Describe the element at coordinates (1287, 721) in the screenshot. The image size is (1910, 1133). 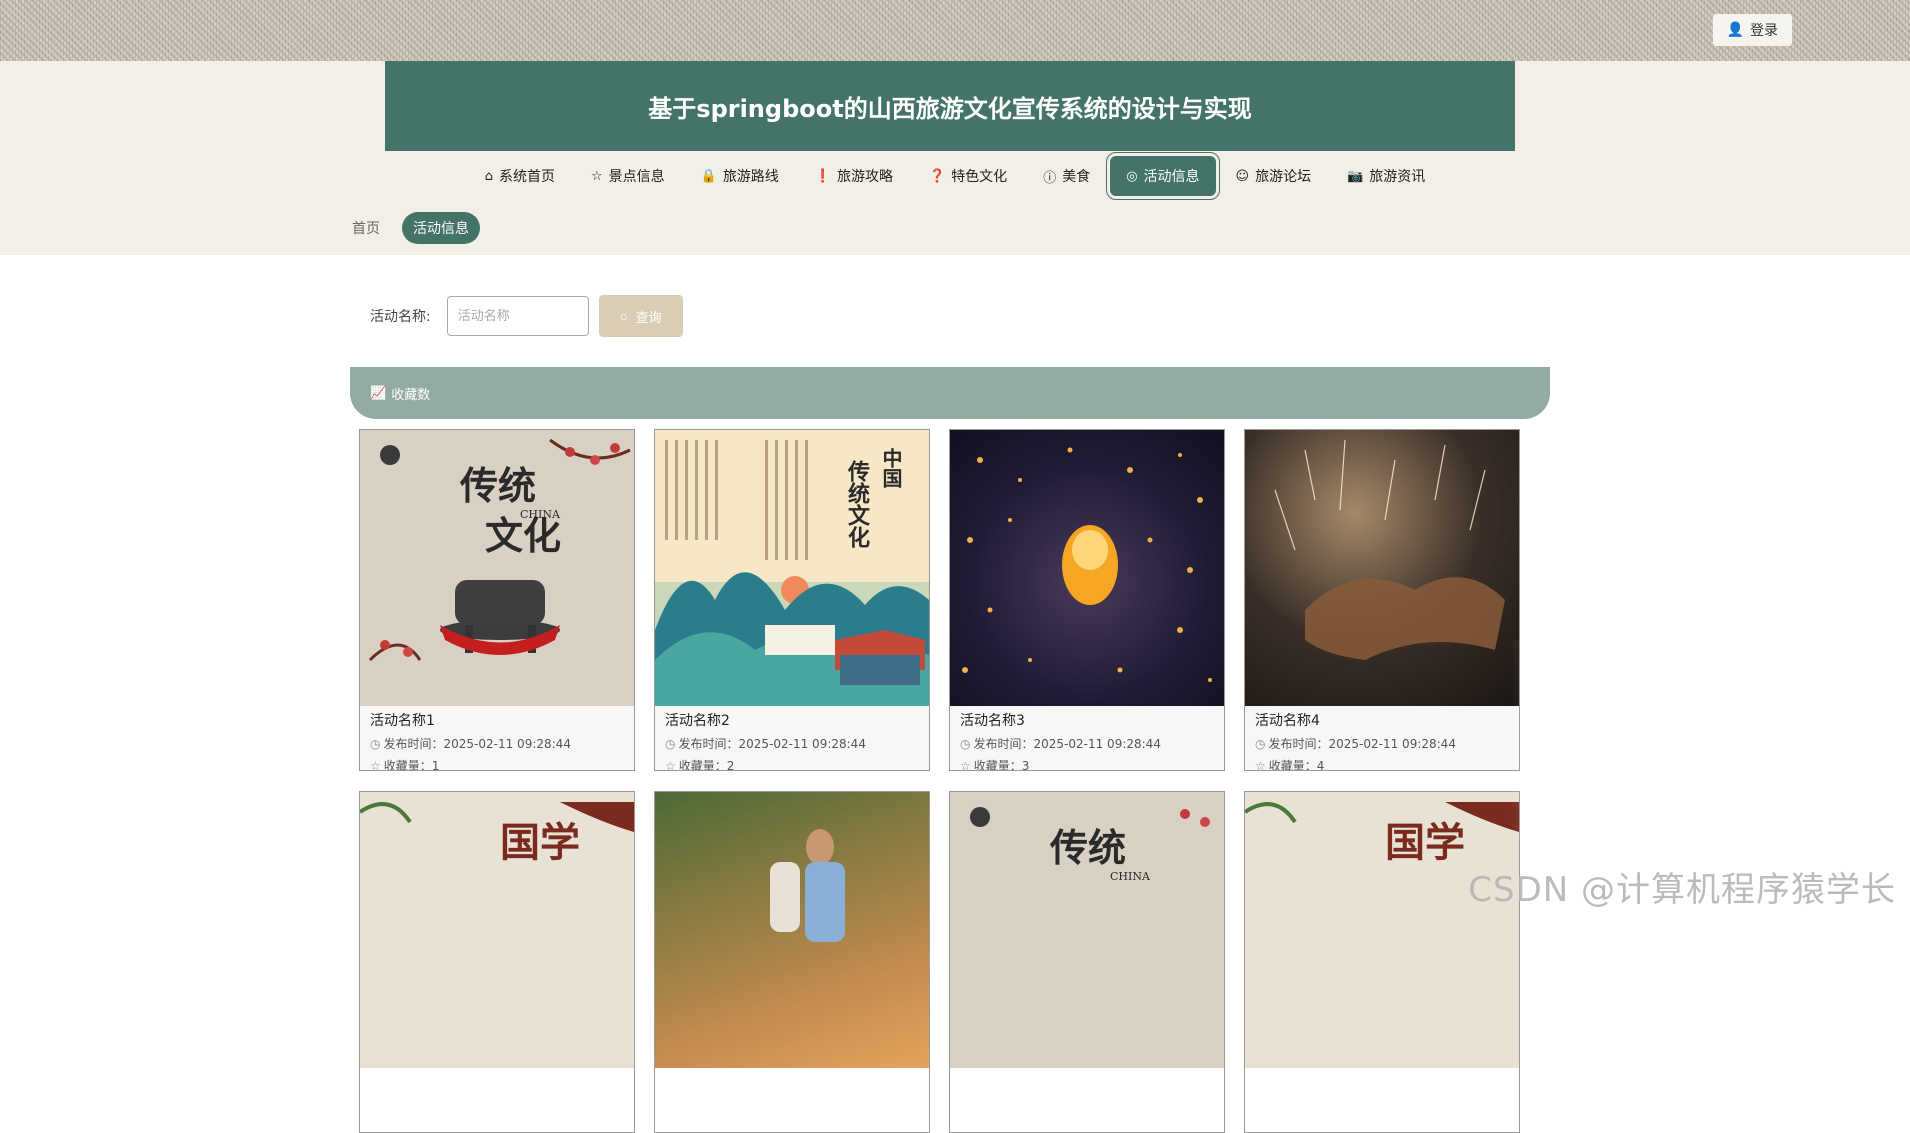
I see `activity-name: 活动名称4` at that location.